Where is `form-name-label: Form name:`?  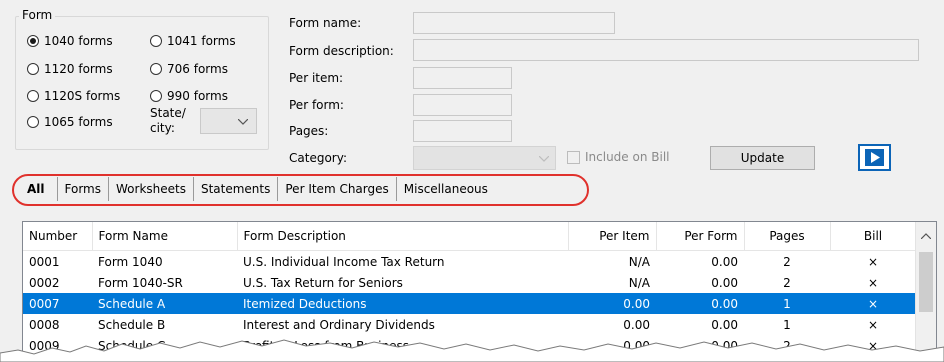 form-name-label: Form name: is located at coordinates (325, 23).